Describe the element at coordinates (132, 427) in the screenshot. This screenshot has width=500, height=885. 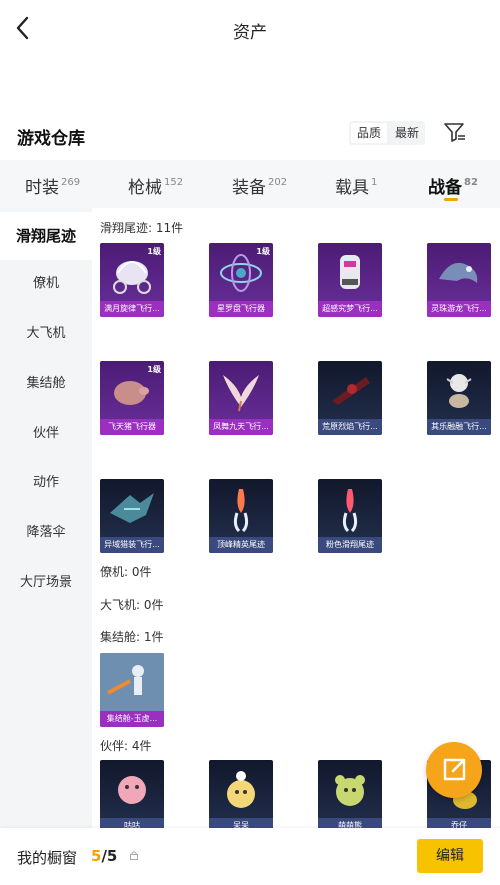
I see `item-name: 飞天猪飞行器` at that location.